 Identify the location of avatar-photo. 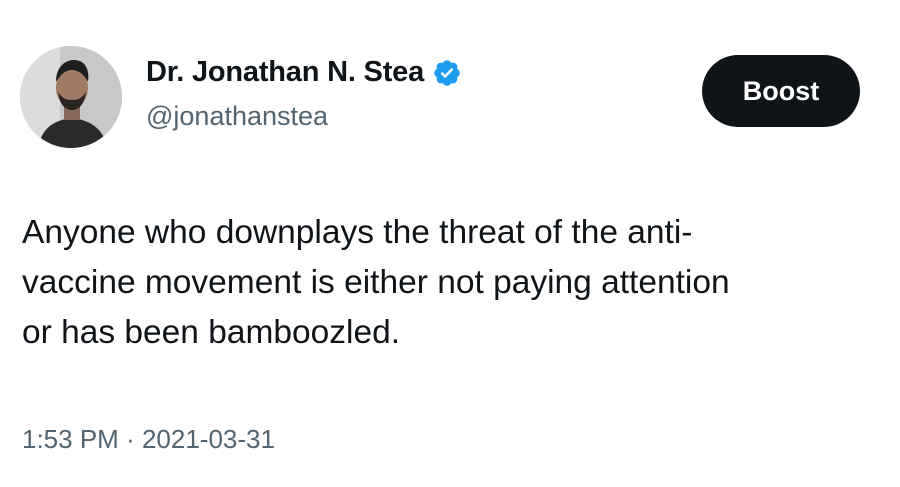
(71, 97).